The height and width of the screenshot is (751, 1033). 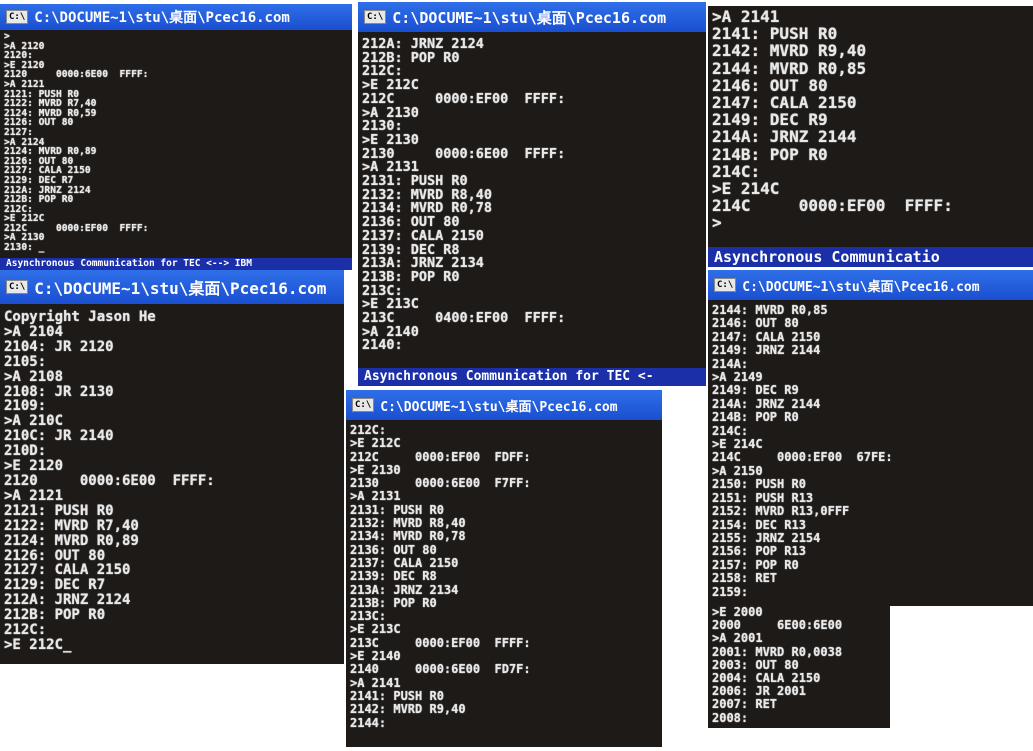 I want to click on line: 2105:, so click(x=25, y=361).